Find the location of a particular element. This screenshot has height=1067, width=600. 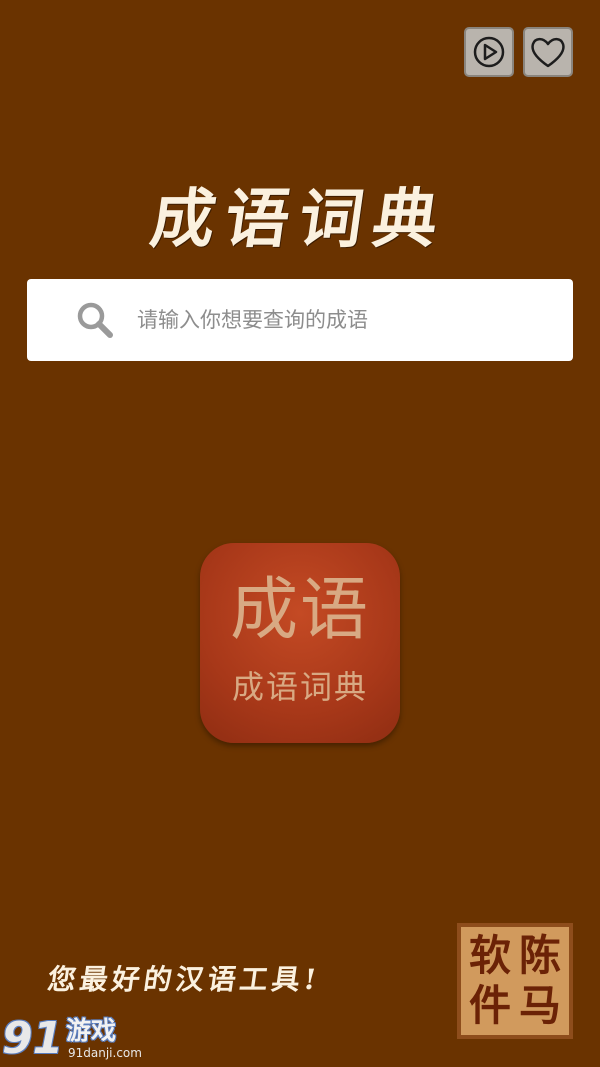

heart-icon is located at coordinates (548, 52).